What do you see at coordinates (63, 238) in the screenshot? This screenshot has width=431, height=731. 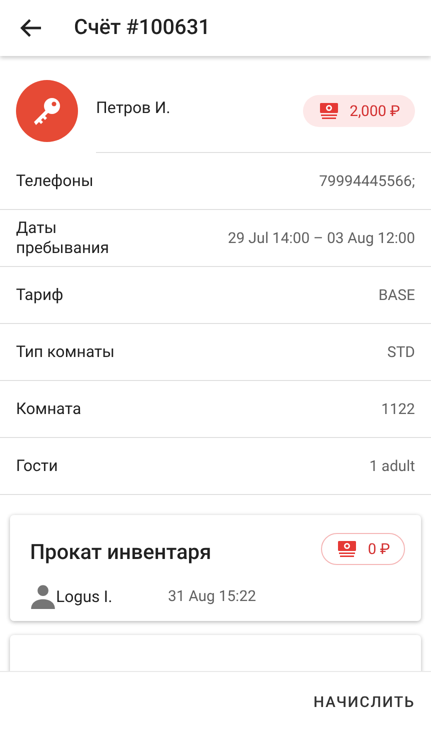 I see `detail-label: Даты пребывания` at bounding box center [63, 238].